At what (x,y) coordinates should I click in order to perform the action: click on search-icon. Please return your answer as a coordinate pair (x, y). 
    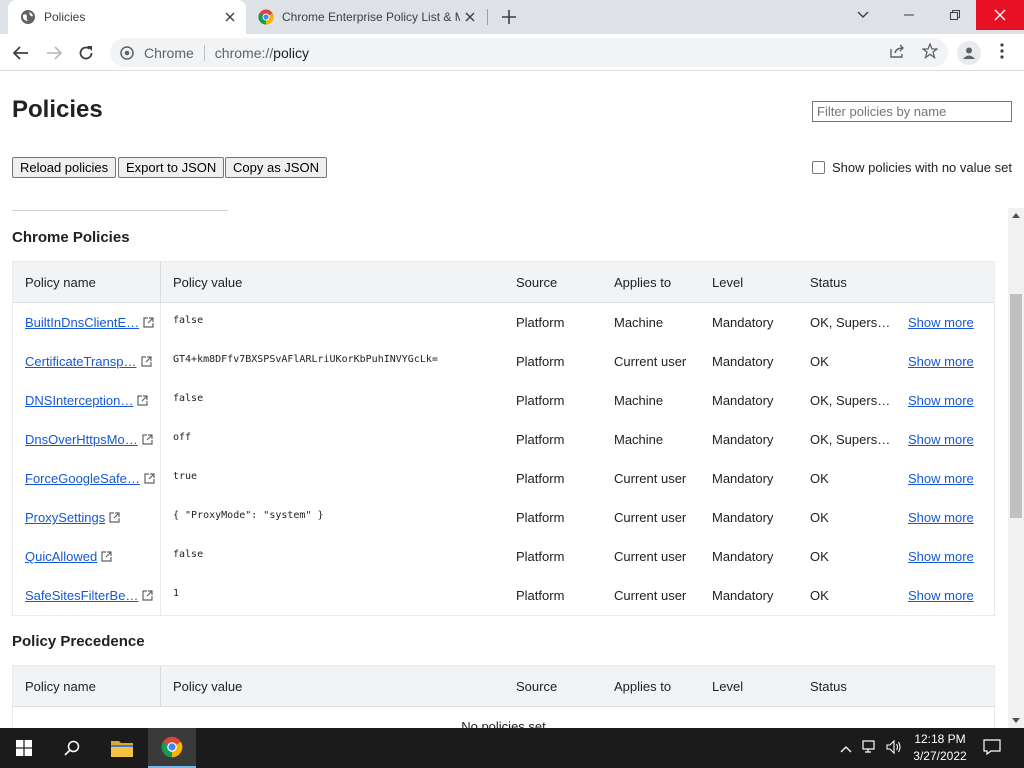
    Looking at the image, I should click on (72, 748).